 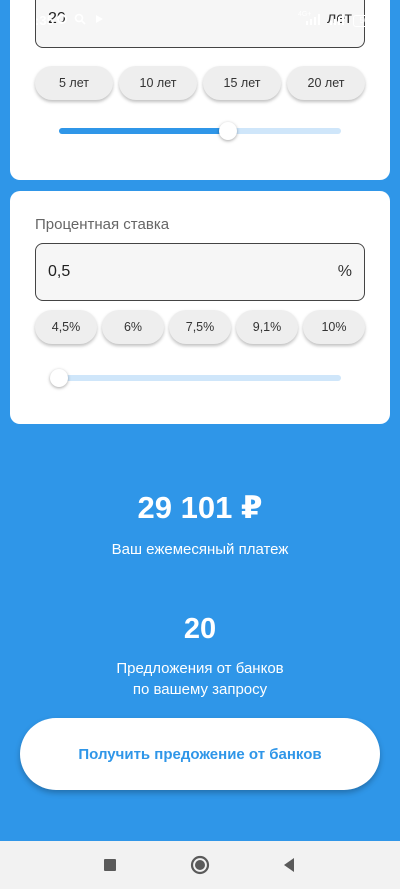 I want to click on monthly-payment-caption: Ваш ежемесяный платеж, so click(x=200, y=549).